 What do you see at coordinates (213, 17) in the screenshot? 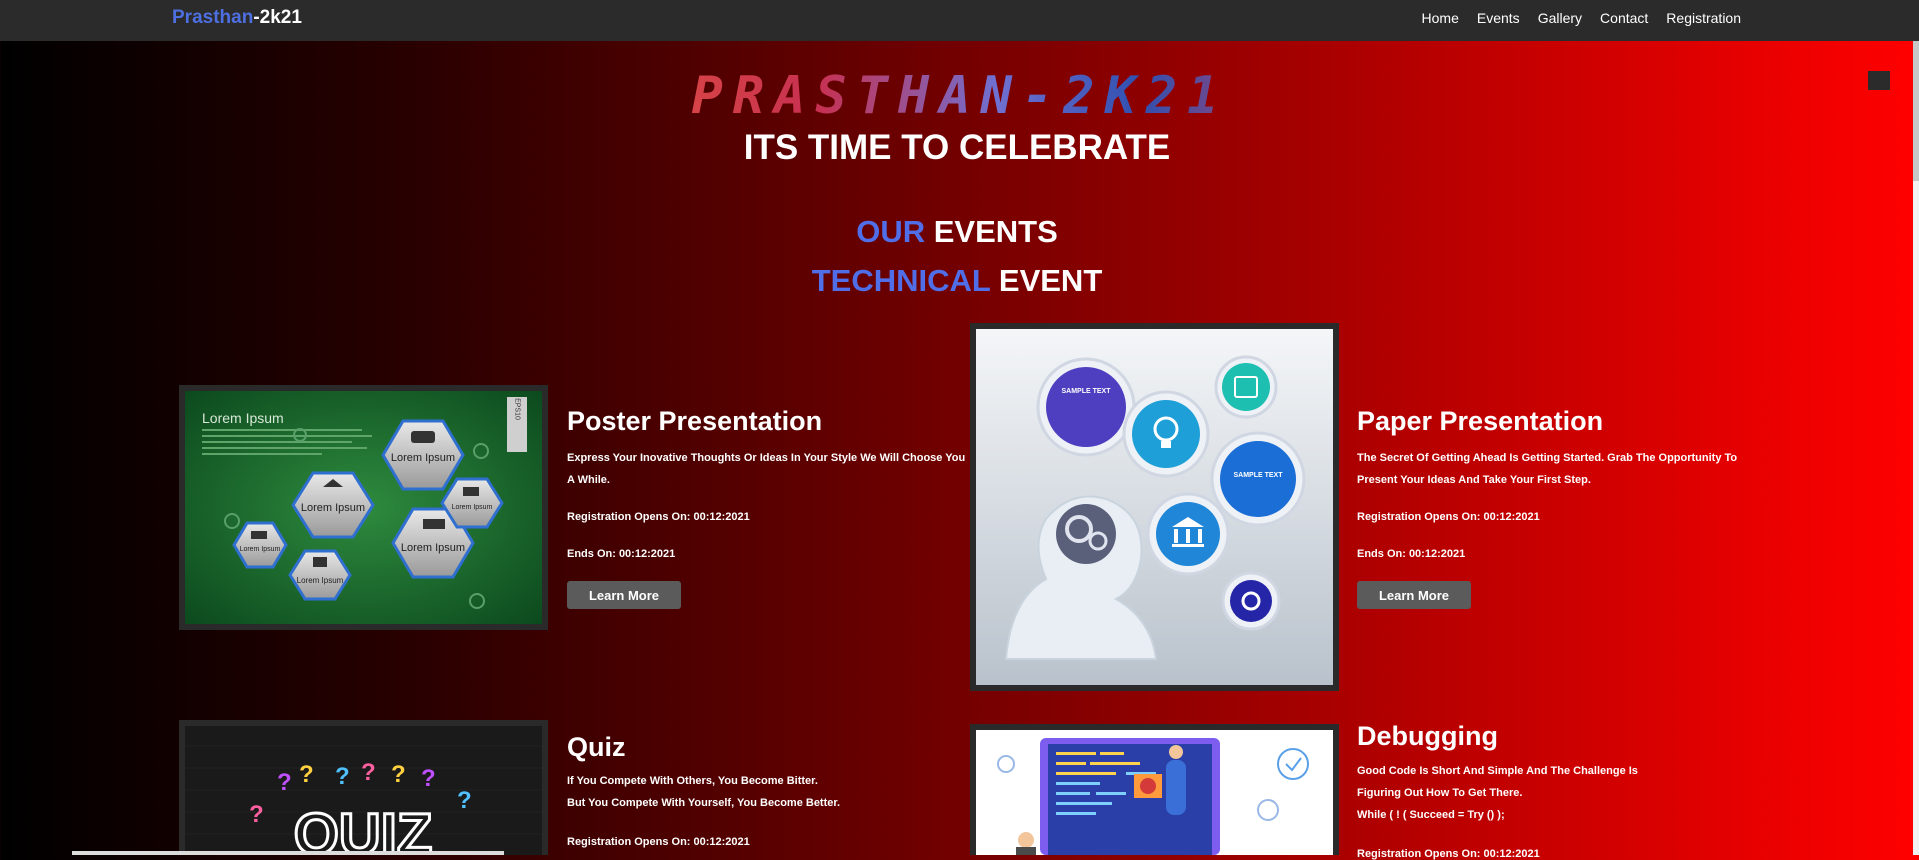
I see `brand-part1: Prasthan` at bounding box center [213, 17].